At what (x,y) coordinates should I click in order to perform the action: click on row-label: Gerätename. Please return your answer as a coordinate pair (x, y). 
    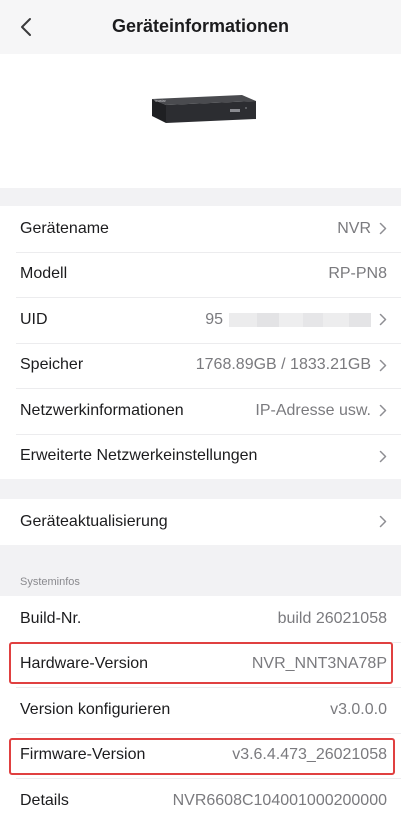
    Looking at the image, I should click on (64, 228).